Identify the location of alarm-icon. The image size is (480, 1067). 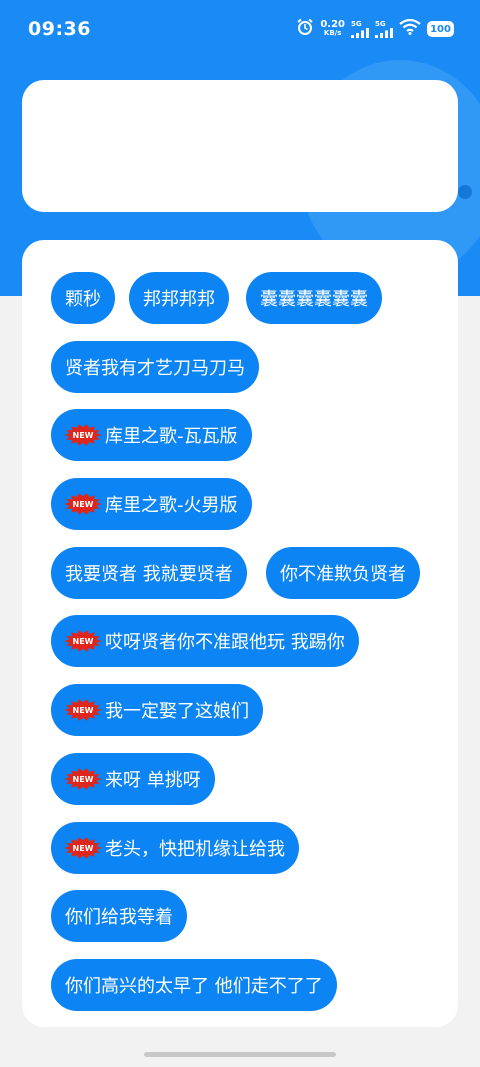
(305, 29).